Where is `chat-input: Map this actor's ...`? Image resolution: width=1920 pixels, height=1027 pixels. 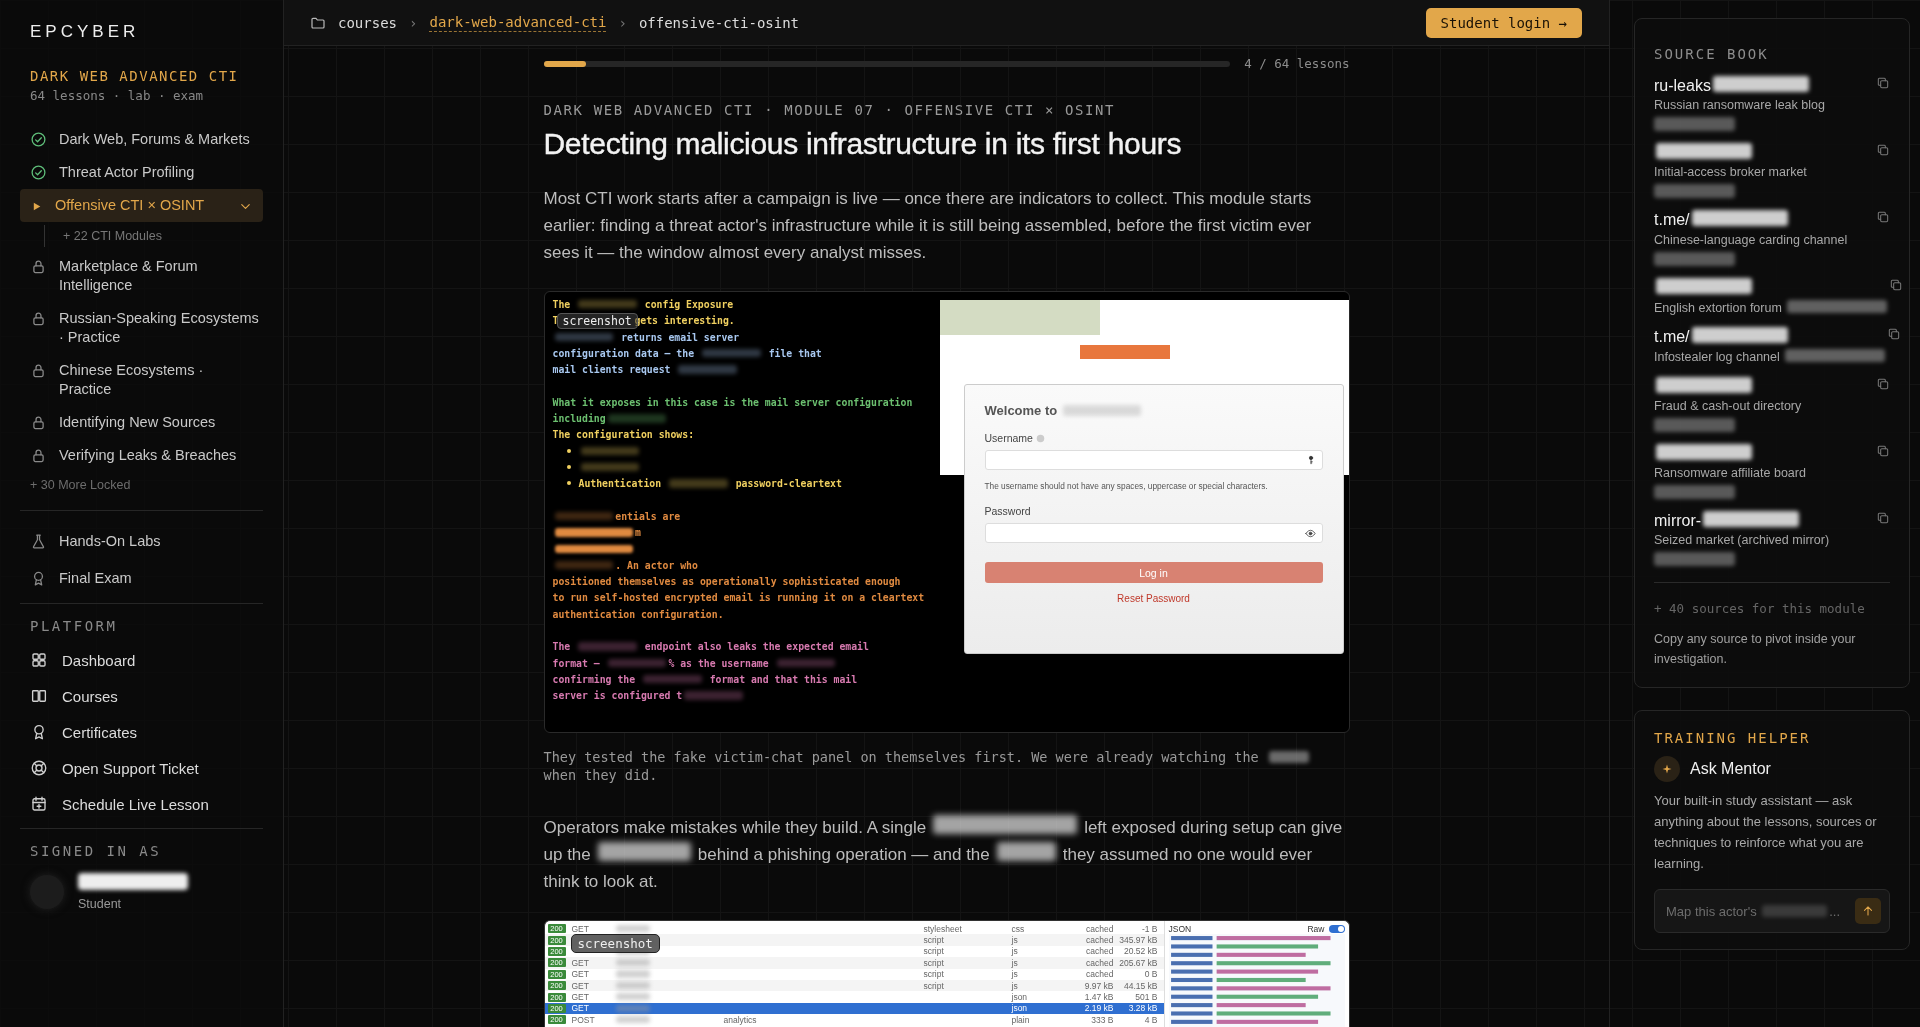 chat-input: Map this actor's ... is located at coordinates (1772, 911).